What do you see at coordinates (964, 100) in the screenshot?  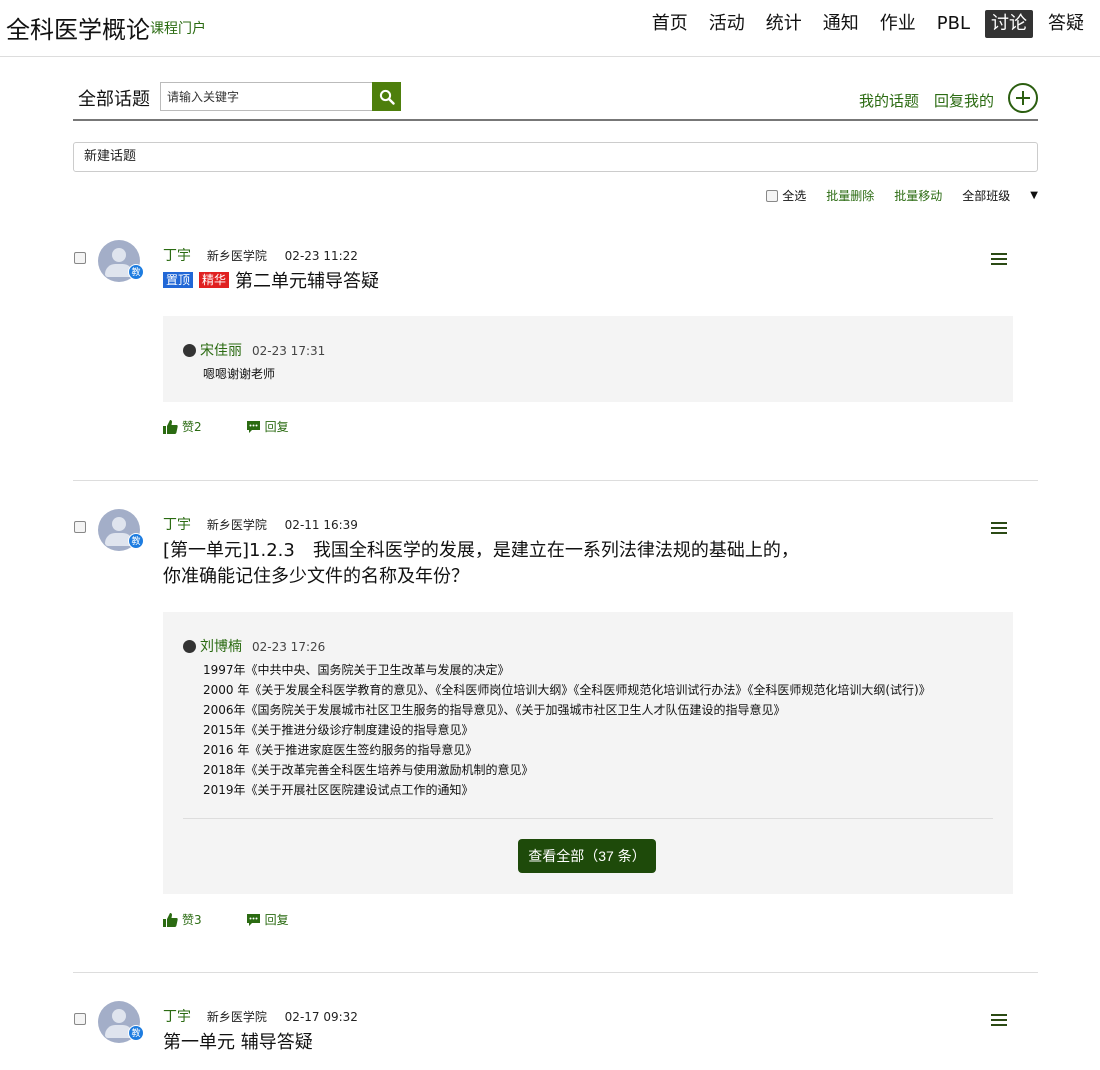 I see `replies-to-me-link: 回复我的` at bounding box center [964, 100].